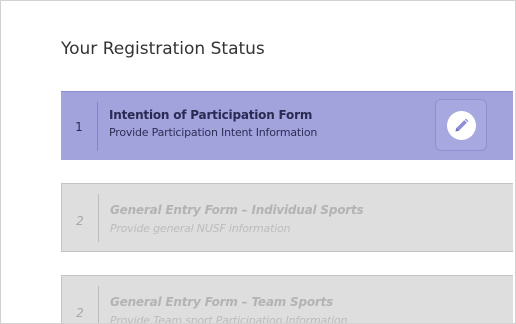 The image size is (516, 324). What do you see at coordinates (79, 127) in the screenshot?
I see `step-number: 1` at bounding box center [79, 127].